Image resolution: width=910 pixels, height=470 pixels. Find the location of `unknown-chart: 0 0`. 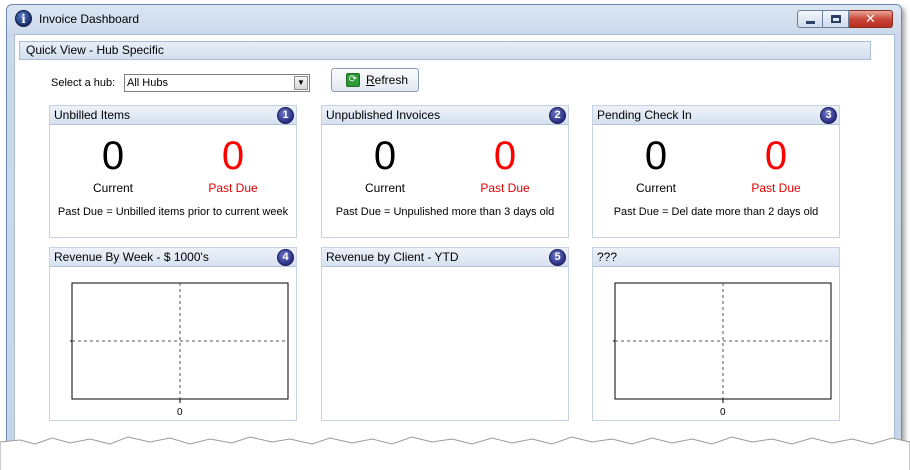

unknown-chart: 0 0 is located at coordinates (723, 349).